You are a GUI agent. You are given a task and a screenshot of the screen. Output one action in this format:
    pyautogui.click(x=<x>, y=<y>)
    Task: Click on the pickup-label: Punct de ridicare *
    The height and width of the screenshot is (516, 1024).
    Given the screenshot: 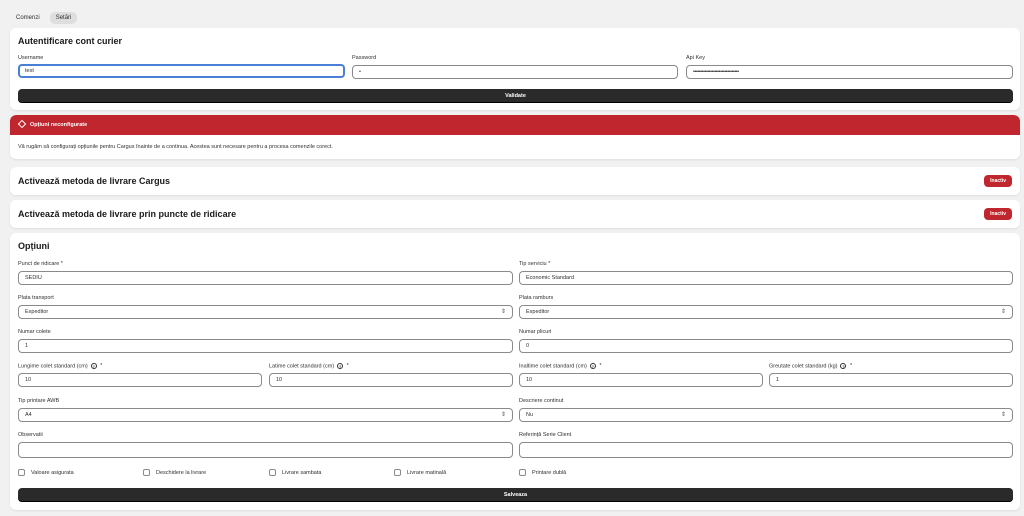 What is the action you would take?
    pyautogui.click(x=40, y=264)
    